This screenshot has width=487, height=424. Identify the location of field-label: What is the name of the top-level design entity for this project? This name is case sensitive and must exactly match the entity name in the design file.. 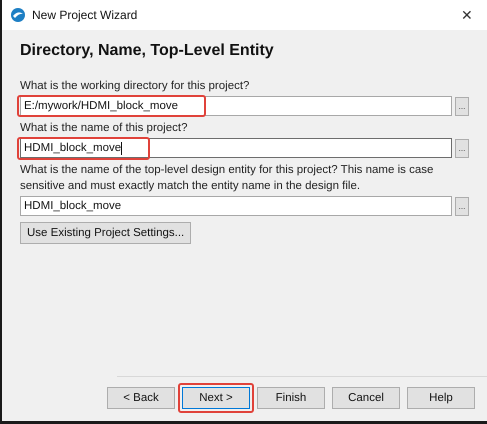
(227, 178).